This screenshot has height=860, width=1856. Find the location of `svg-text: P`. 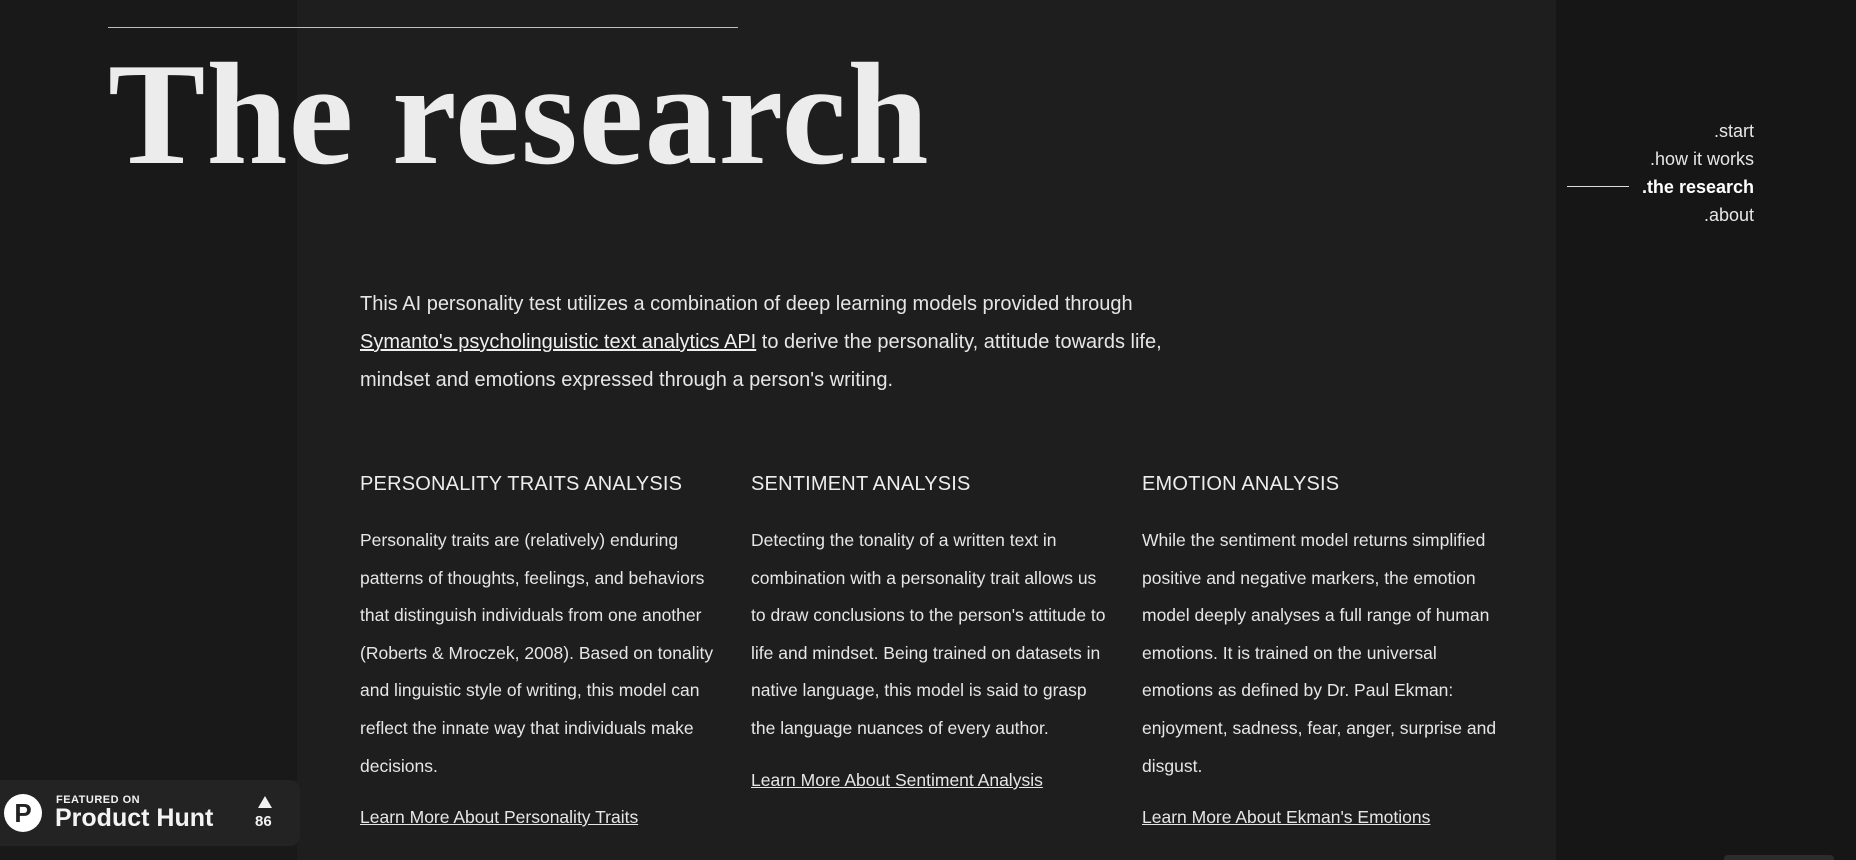

svg-text: P is located at coordinates (22, 813).